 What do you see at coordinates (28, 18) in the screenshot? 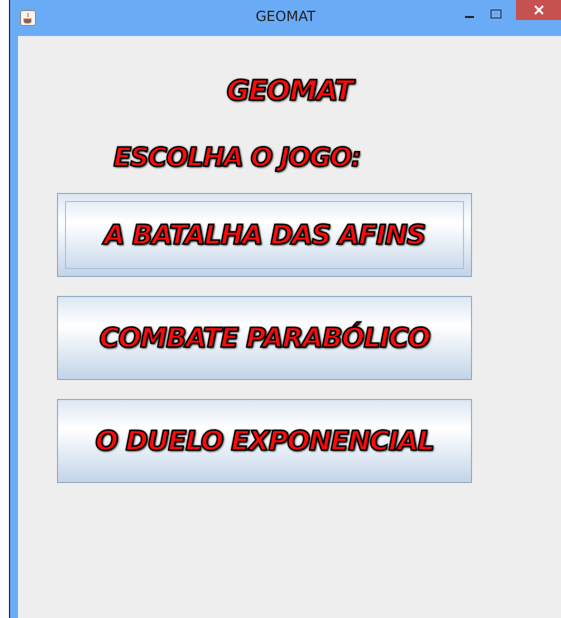
I see `cup-icon` at bounding box center [28, 18].